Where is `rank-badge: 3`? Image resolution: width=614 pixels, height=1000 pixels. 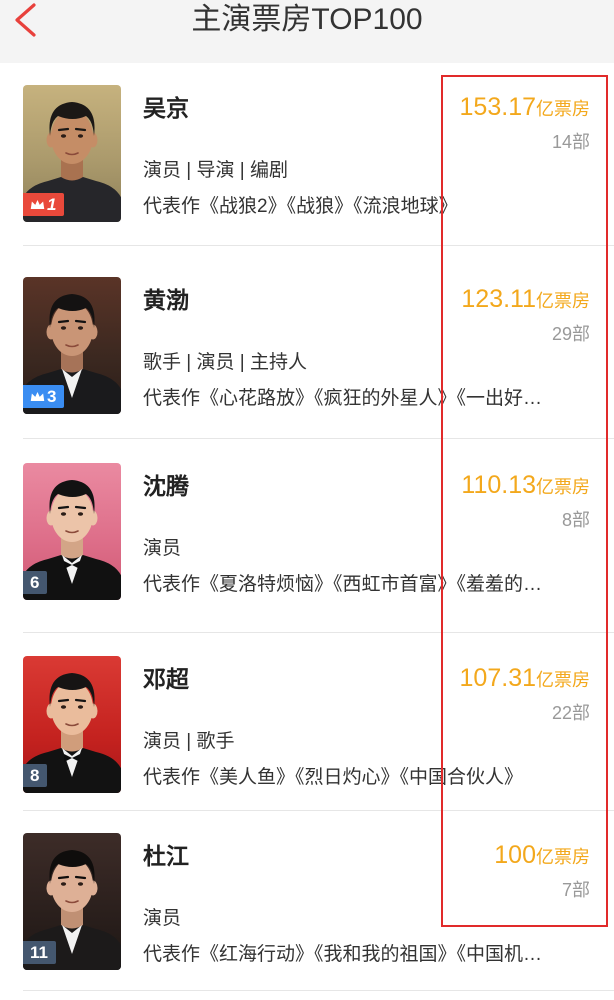 rank-badge: 3 is located at coordinates (44, 396).